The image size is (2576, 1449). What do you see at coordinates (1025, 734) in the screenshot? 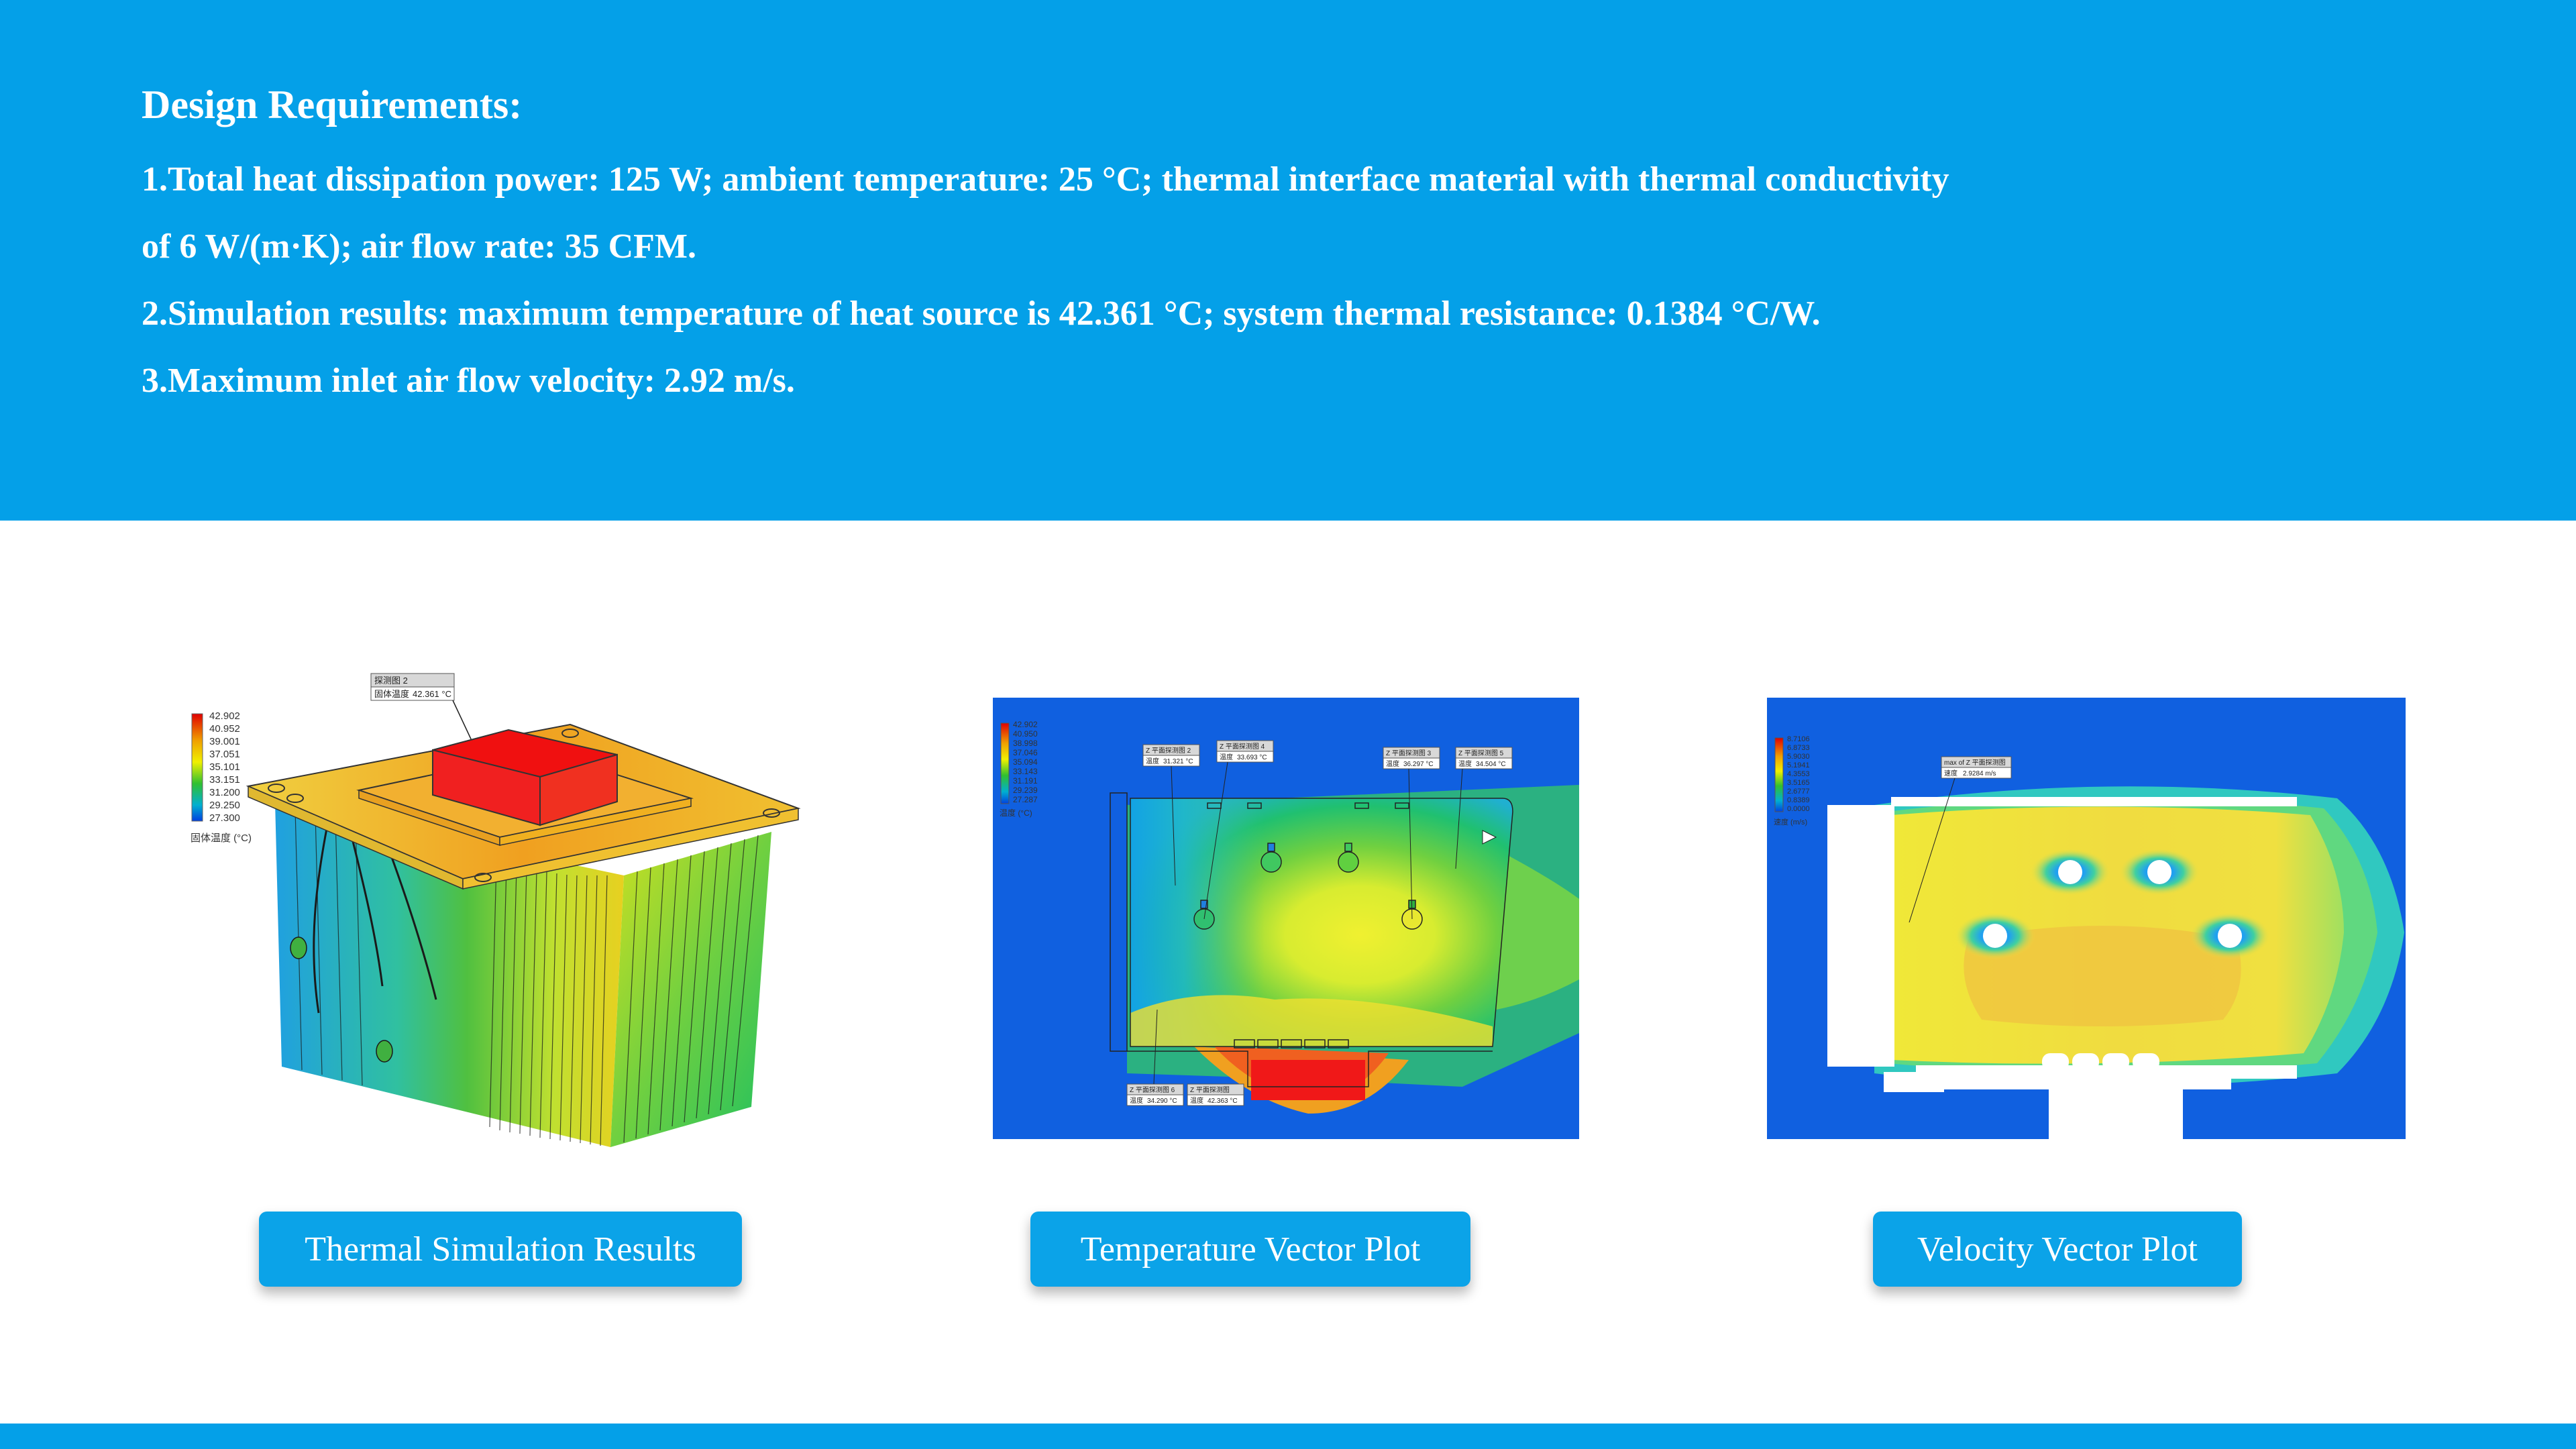
I see `temperature-legend-value: 40.950` at bounding box center [1025, 734].